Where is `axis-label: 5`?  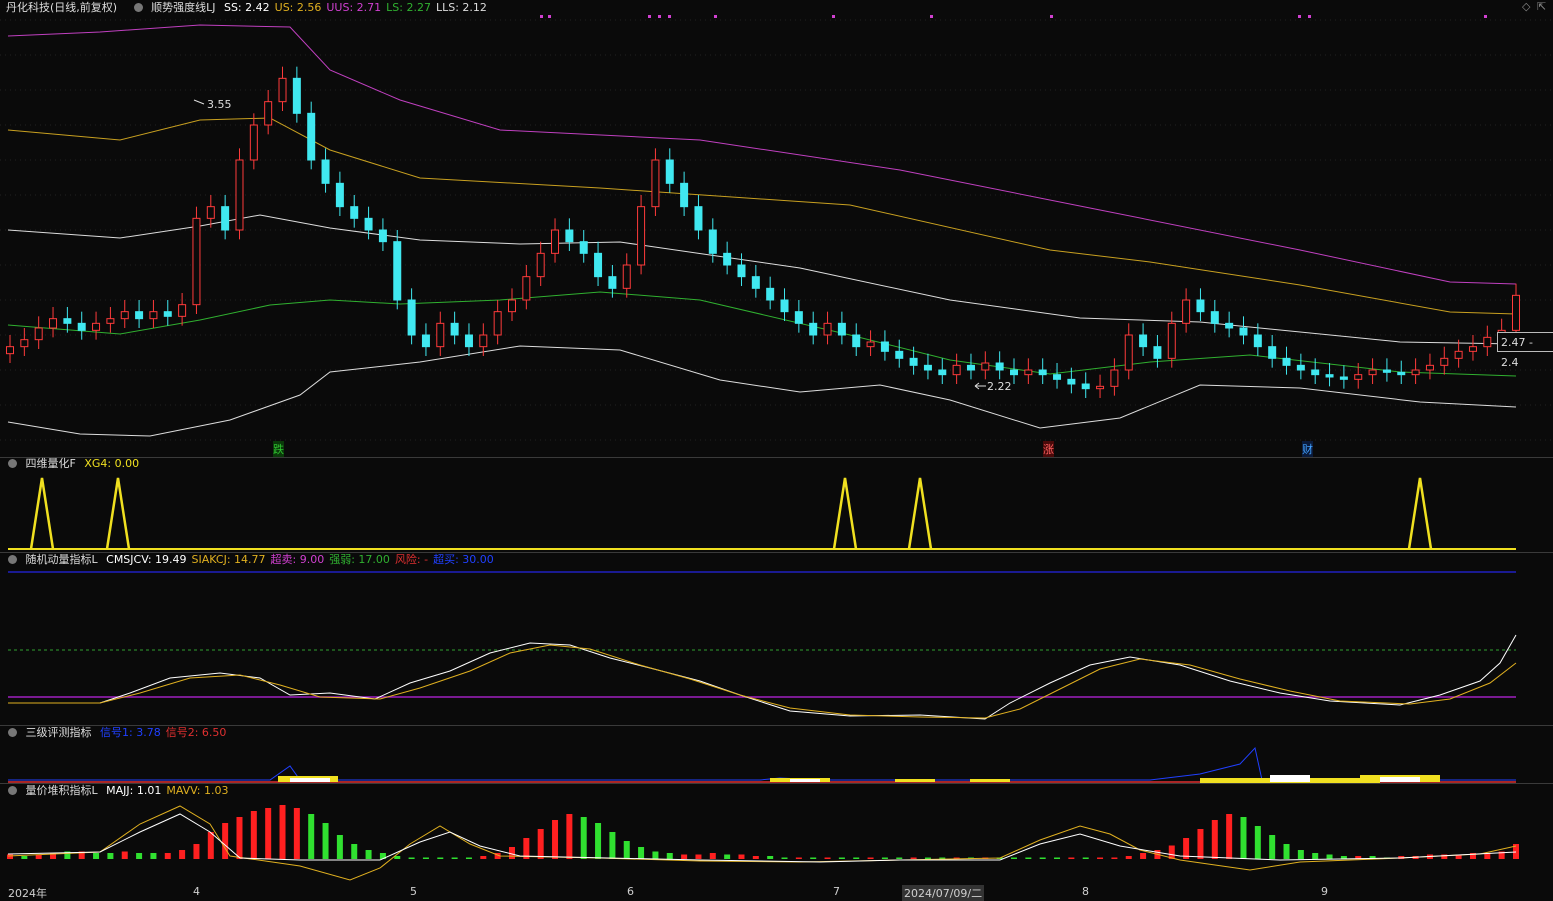 axis-label: 5 is located at coordinates (413, 891).